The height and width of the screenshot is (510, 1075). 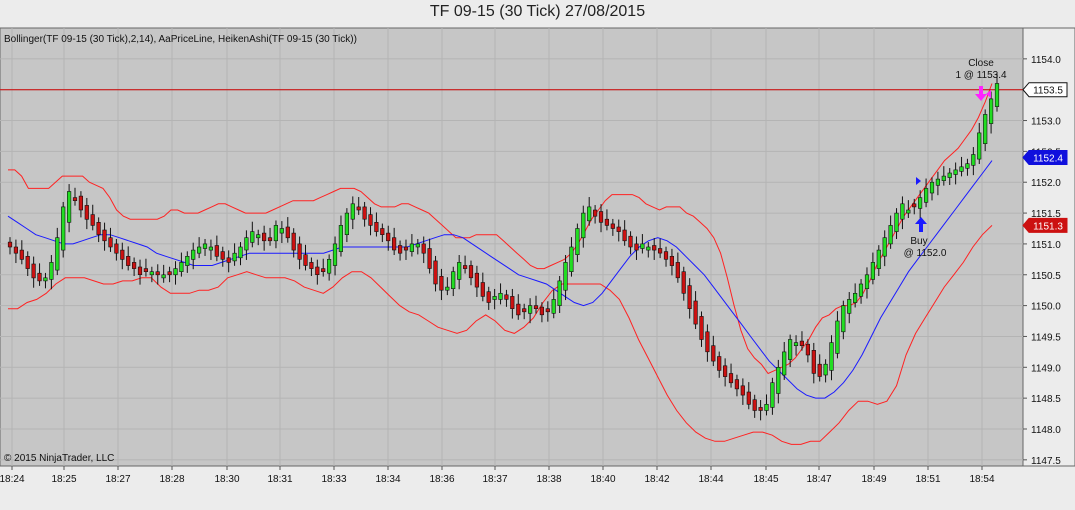 I want to click on buy-price-label: @ 1152.0, so click(x=925, y=253).